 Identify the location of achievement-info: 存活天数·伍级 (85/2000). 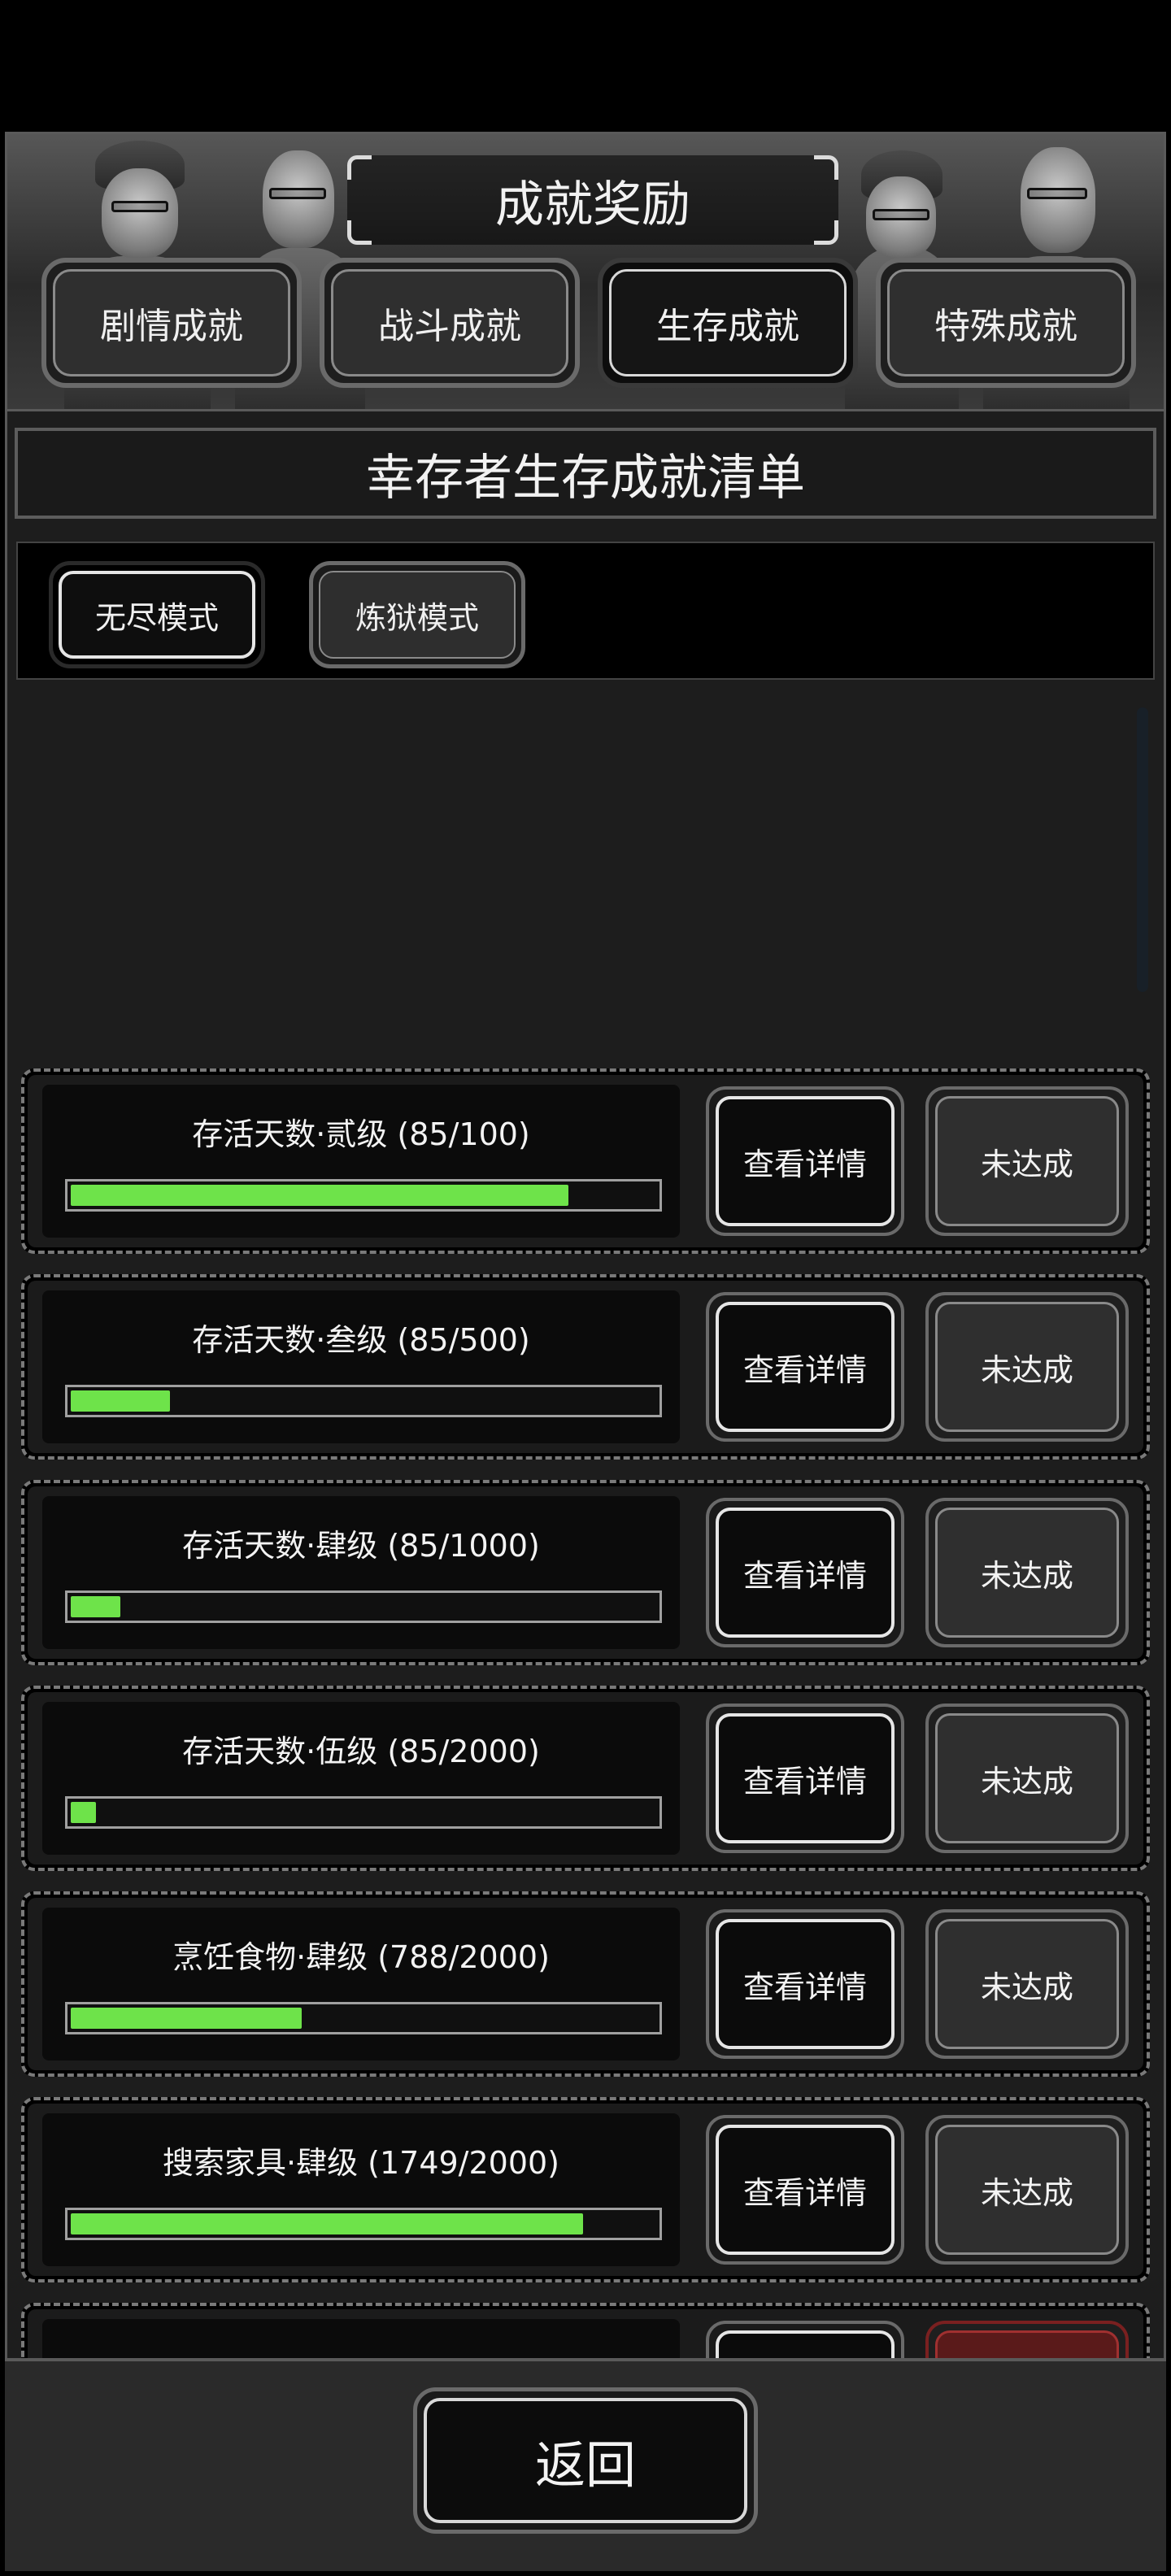
(361, 1779).